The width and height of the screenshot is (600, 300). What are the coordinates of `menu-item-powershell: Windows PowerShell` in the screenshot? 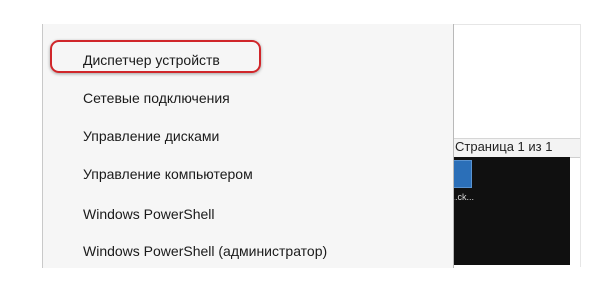 It's located at (149, 214).